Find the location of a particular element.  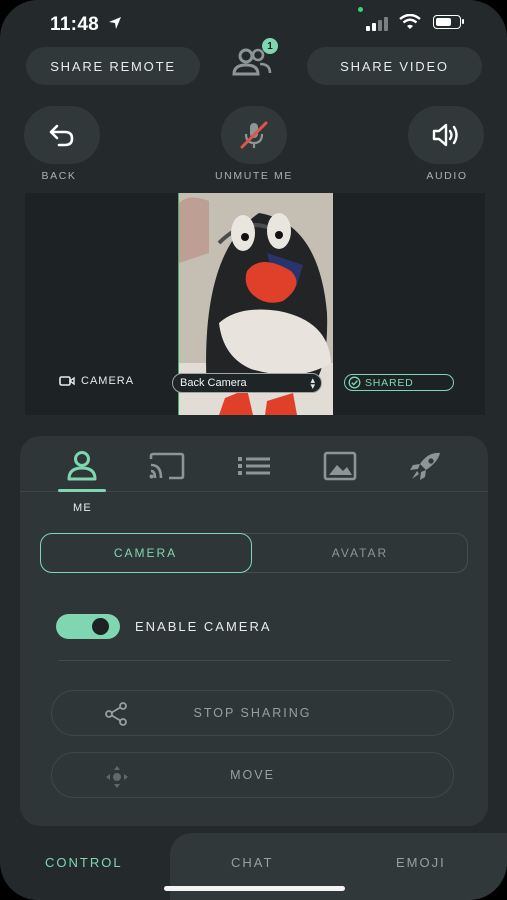

move-arrows-icon is located at coordinates (117, 777).